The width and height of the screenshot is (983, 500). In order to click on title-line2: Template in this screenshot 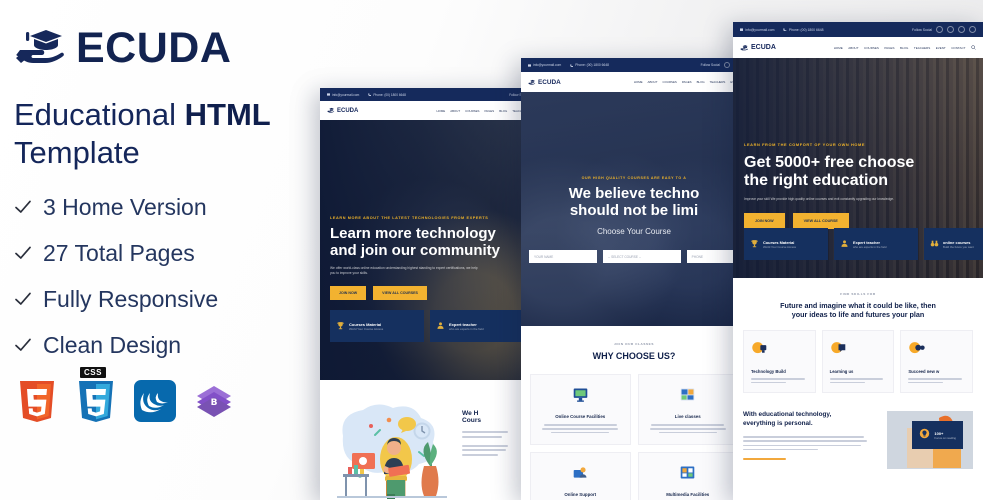, I will do `click(77, 152)`.